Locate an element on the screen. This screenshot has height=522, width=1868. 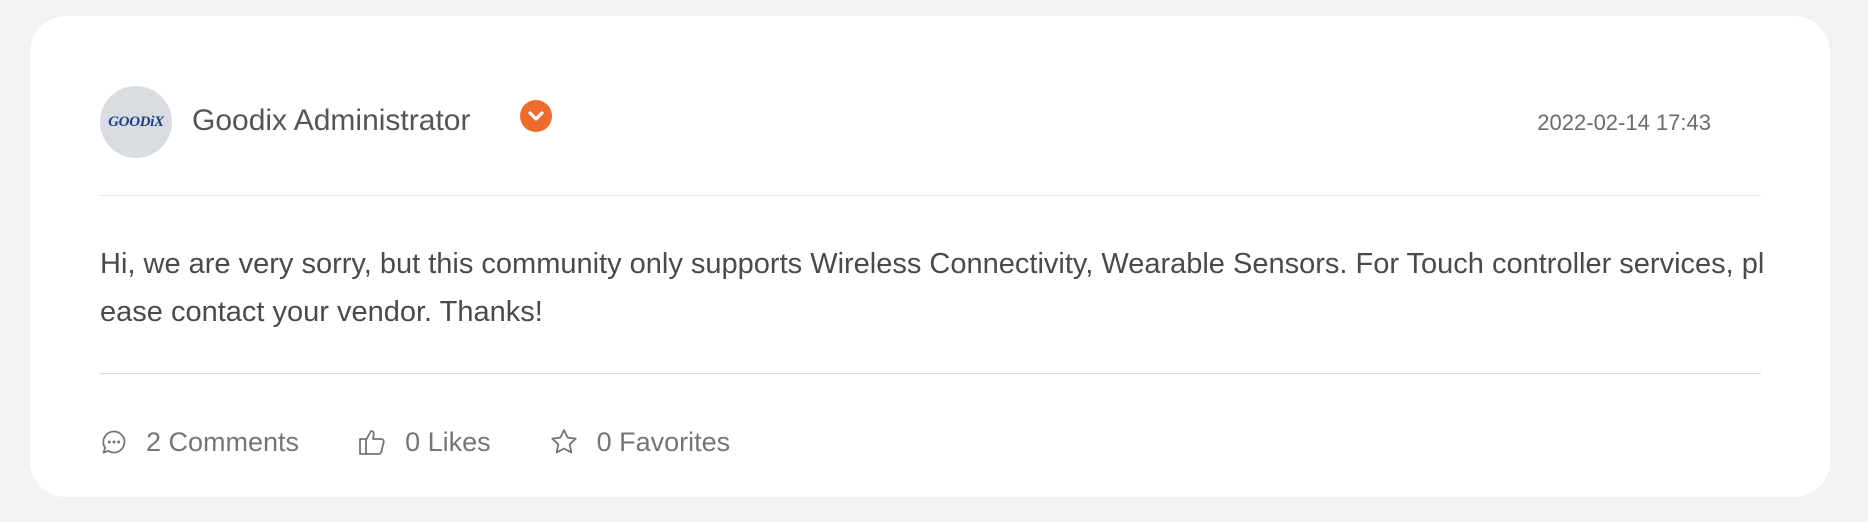
comments-count: 2 Comments is located at coordinates (223, 441).